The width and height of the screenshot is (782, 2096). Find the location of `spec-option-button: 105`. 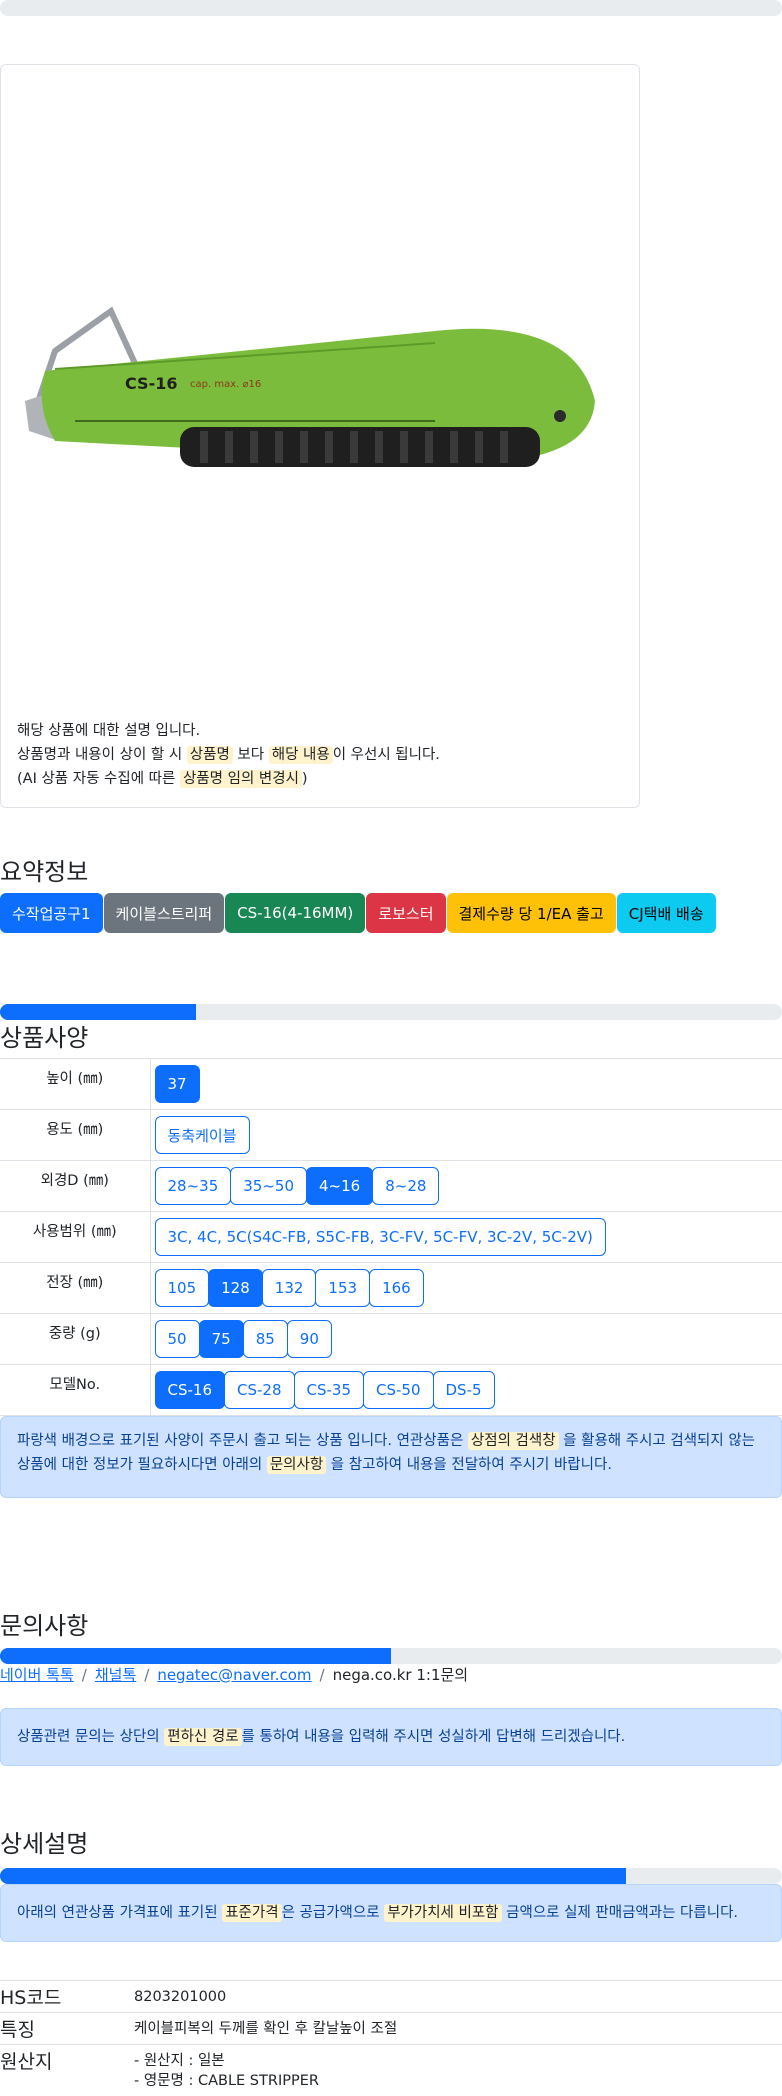

spec-option-button: 105 is located at coordinates (182, 1288).